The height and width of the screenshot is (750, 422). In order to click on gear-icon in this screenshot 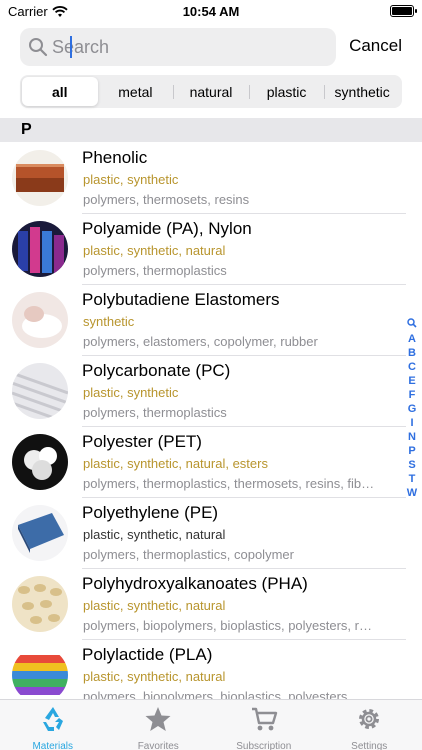, I will do `click(369, 721)`.